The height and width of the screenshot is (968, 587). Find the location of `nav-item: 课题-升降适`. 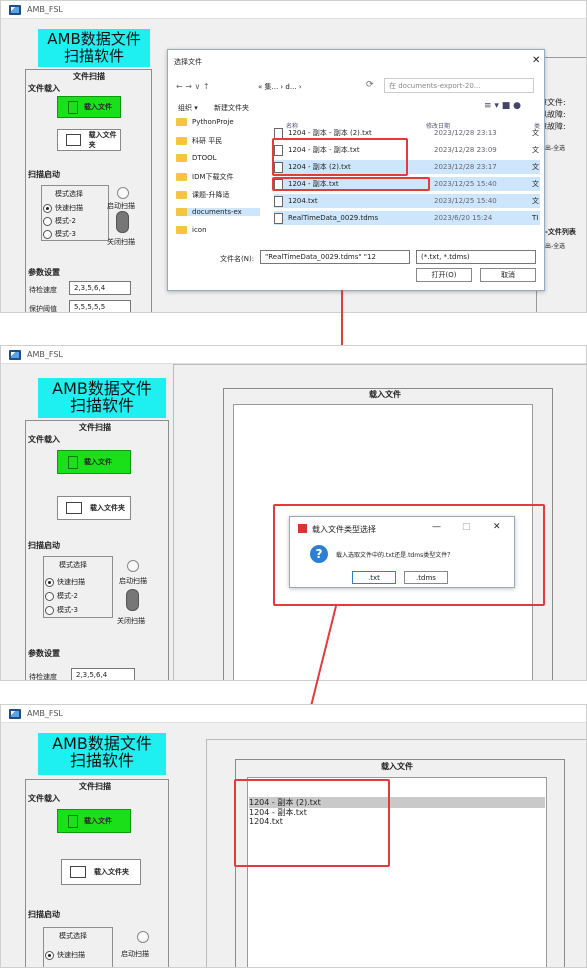

nav-item: 课题-升降适 is located at coordinates (218, 195).